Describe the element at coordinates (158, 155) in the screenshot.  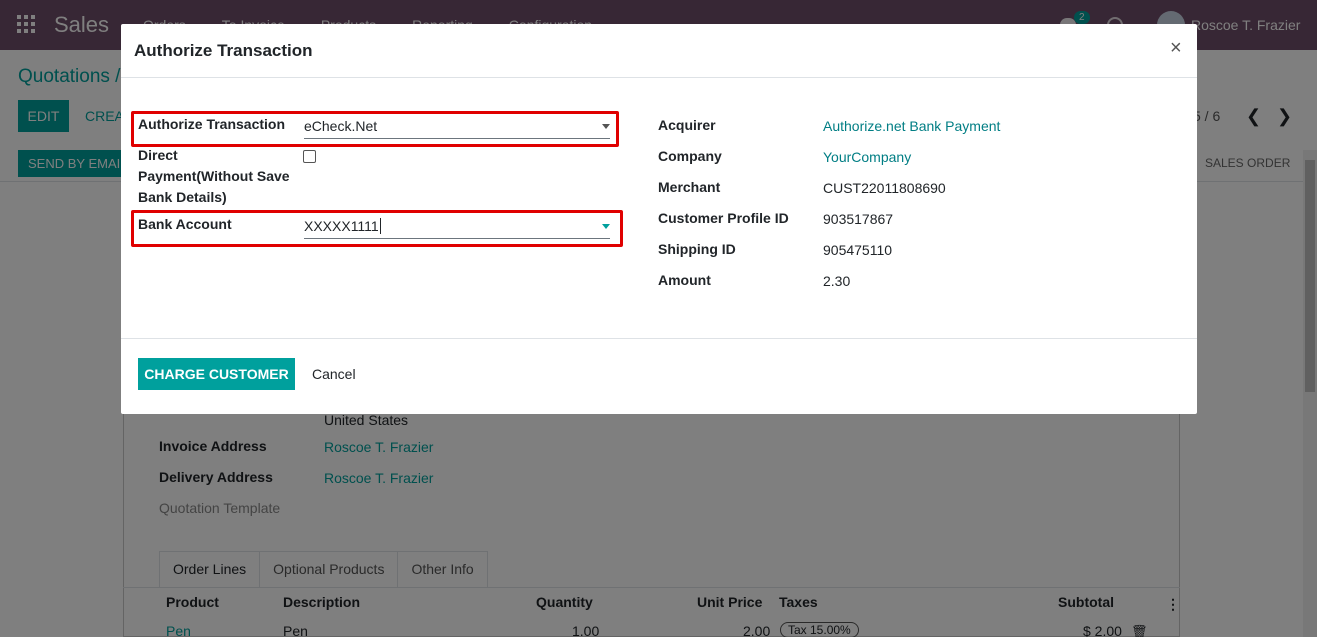
I see `direct-payment-label-line1: Direct` at that location.